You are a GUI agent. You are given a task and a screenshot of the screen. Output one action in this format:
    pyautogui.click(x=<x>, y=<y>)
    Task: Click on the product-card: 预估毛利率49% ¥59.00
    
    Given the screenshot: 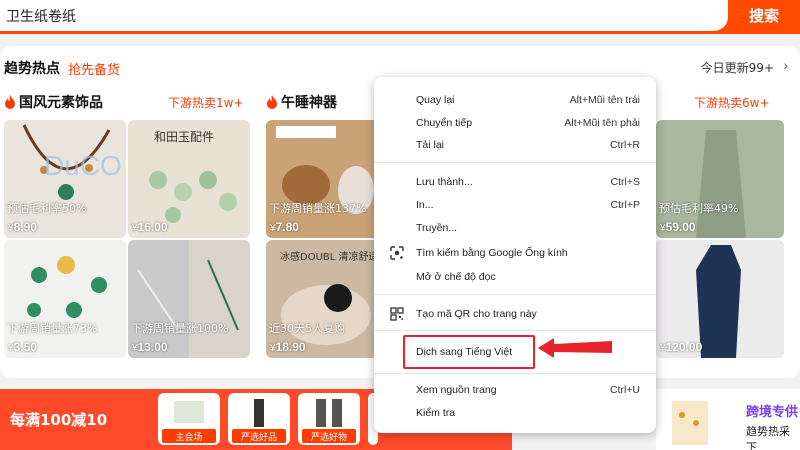 What is the action you would take?
    pyautogui.click(x=720, y=179)
    